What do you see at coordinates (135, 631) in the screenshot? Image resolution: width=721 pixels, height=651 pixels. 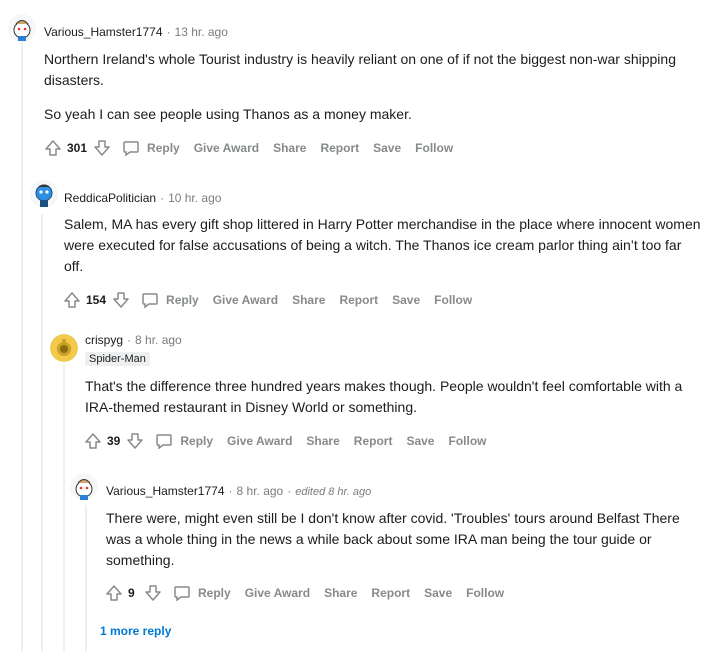 I see `more-replies-link: 1 more reply` at bounding box center [135, 631].